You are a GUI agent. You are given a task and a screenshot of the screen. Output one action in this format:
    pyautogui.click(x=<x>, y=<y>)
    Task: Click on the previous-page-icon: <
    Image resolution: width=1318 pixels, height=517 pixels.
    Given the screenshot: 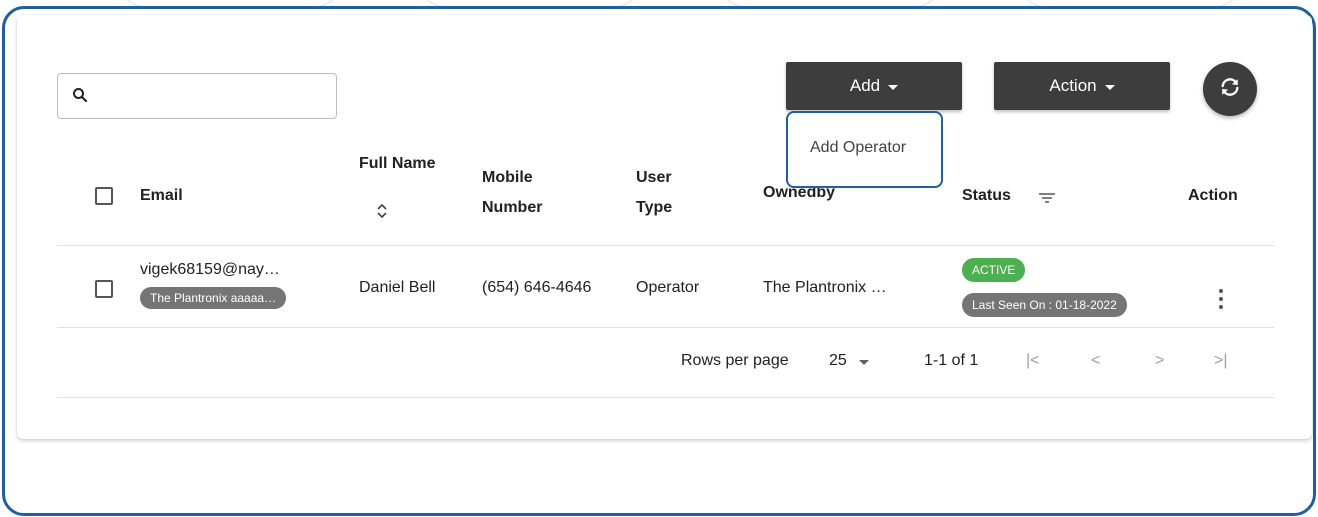 What is the action you would take?
    pyautogui.click(x=1095, y=361)
    